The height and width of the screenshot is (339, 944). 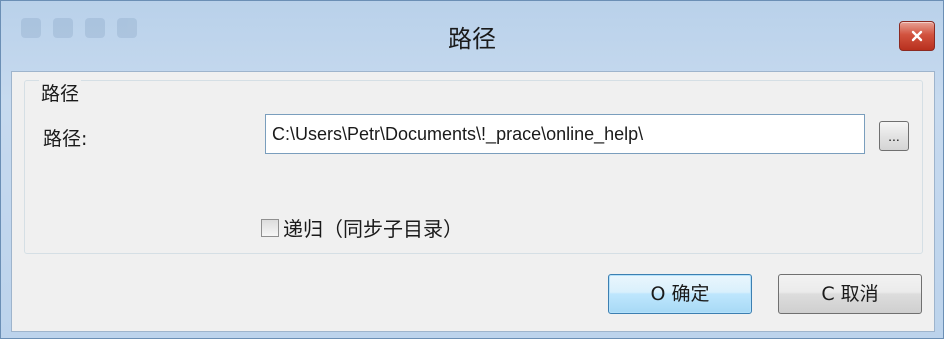 What do you see at coordinates (373, 229) in the screenshot?
I see `recursive-label: 递归（同步子目录）` at bounding box center [373, 229].